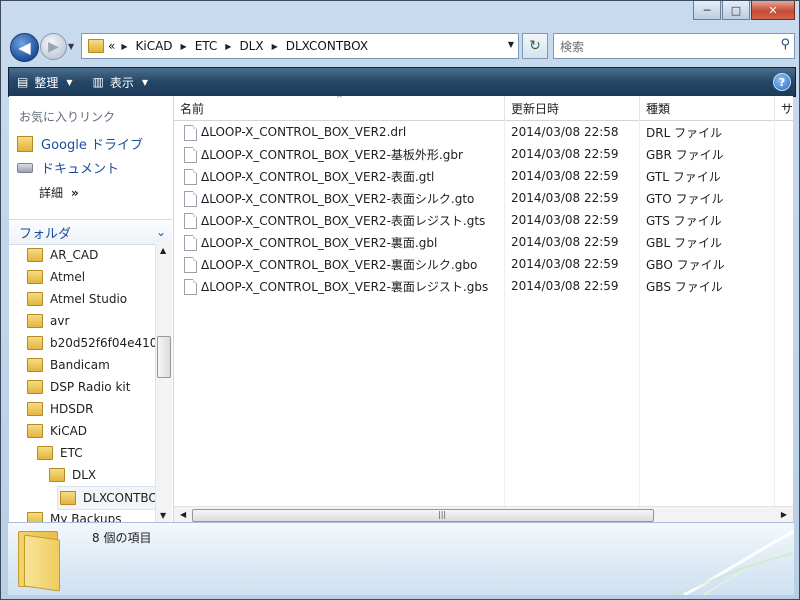 This screenshot has height=600, width=800. Describe the element at coordinates (25, 143) in the screenshot. I see `google-drive-icon` at that location.